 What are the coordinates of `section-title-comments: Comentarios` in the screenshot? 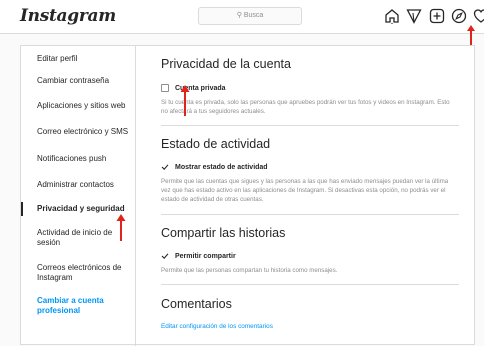 It's located at (196, 304).